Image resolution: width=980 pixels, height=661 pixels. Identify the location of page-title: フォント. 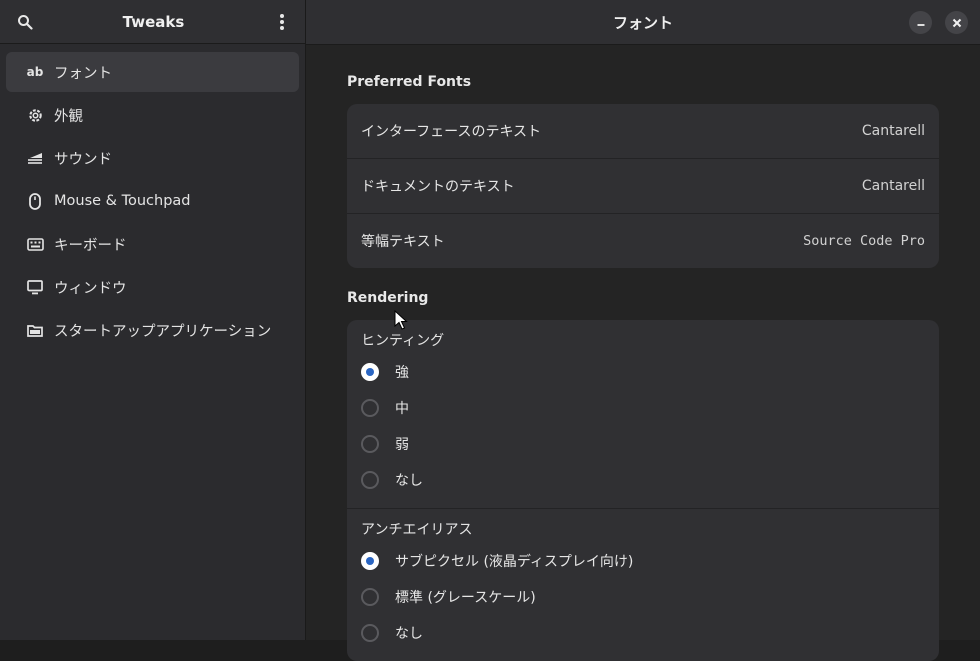
(642, 22).